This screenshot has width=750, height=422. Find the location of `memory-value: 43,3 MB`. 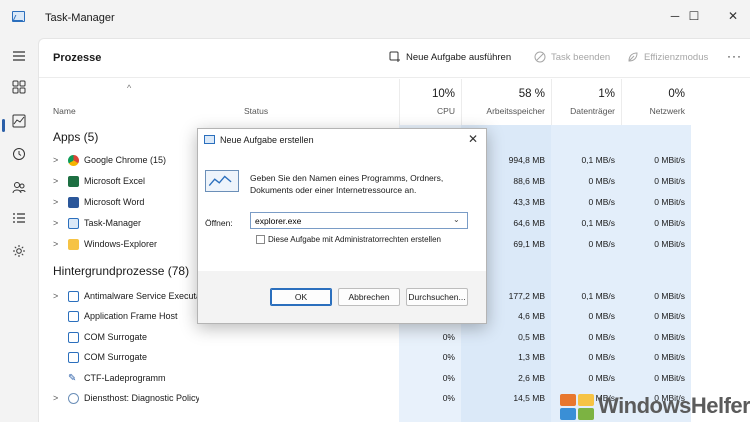

memory-value: 43,3 MB is located at coordinates (529, 202).